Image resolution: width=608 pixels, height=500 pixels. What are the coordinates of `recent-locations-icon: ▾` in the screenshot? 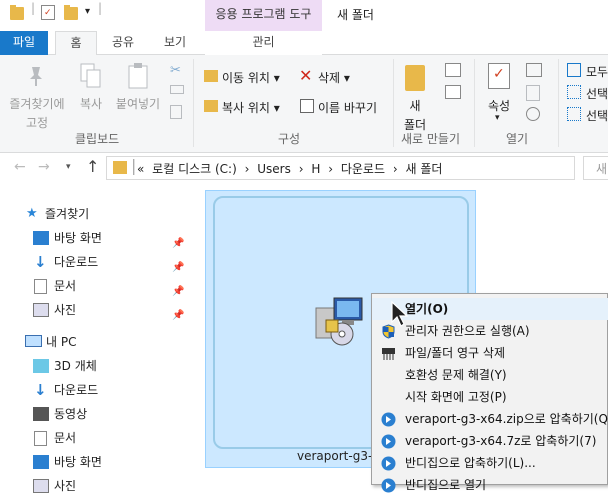 It's located at (68, 167).